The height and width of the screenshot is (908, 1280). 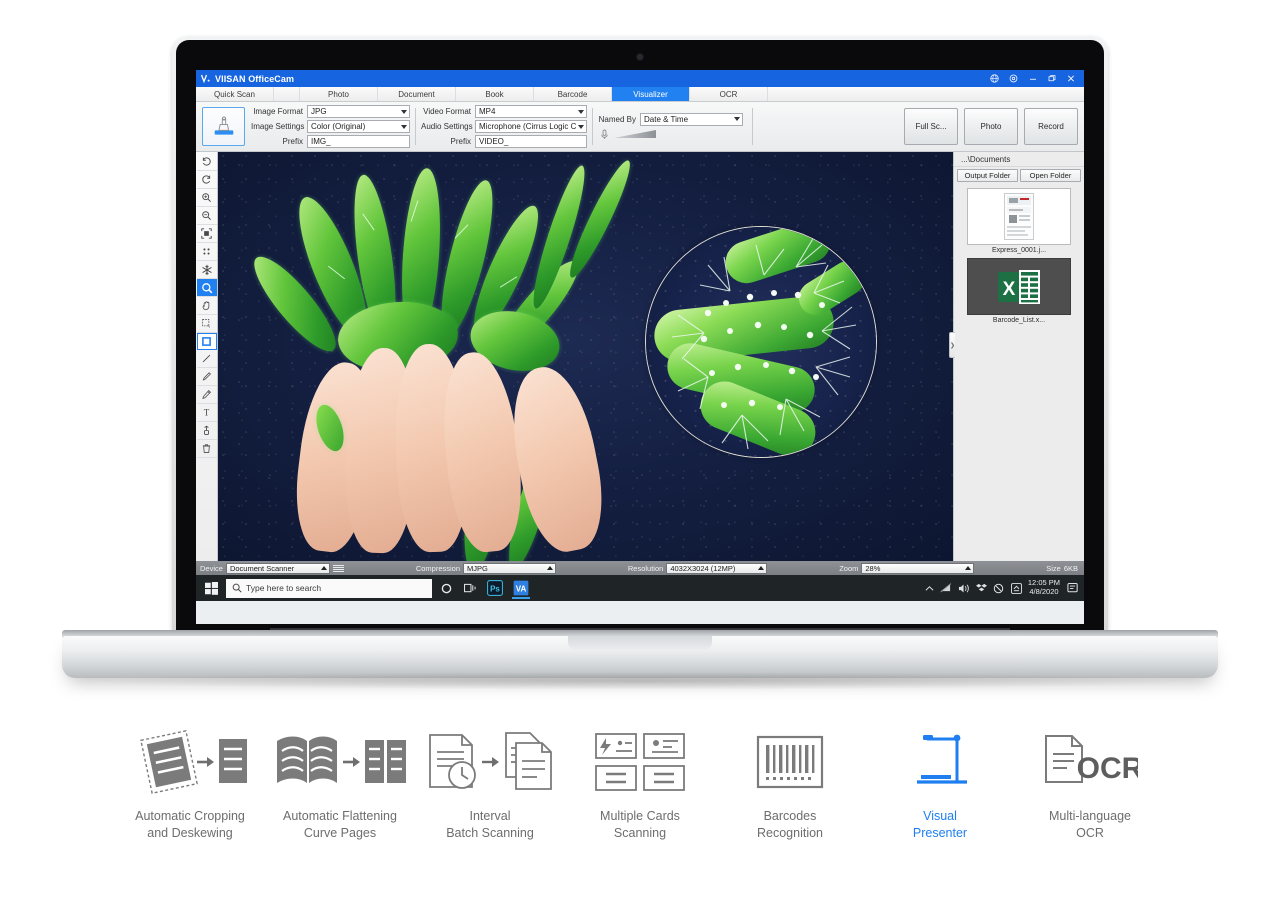 I want to click on named-by-row: Named By Date & Time, so click(x=670, y=119).